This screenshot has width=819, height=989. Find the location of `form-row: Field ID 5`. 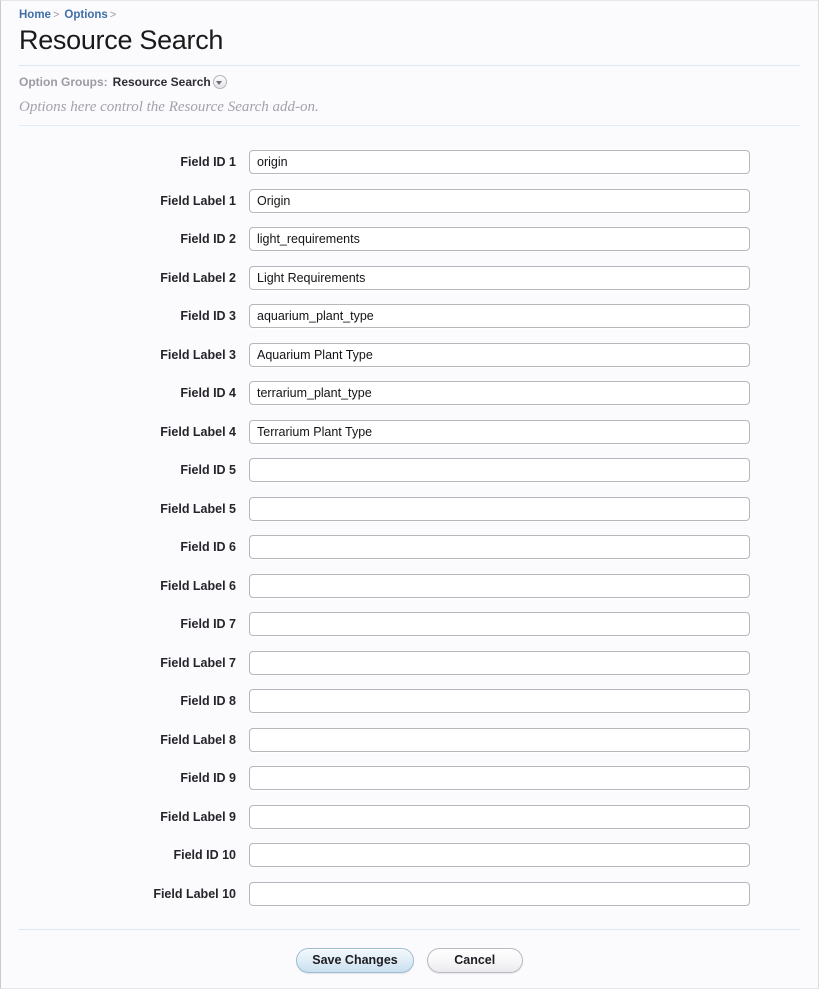

form-row: Field ID 5 is located at coordinates (409, 470).